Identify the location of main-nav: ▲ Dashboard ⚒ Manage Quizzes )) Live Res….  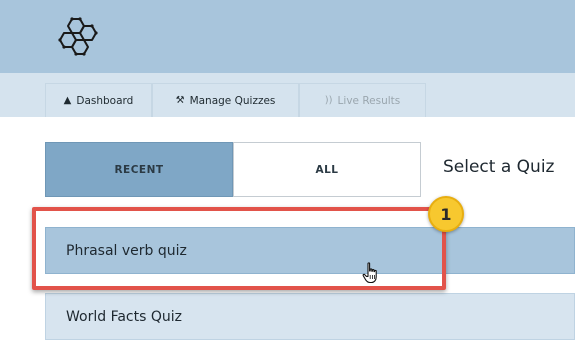
(287, 95).